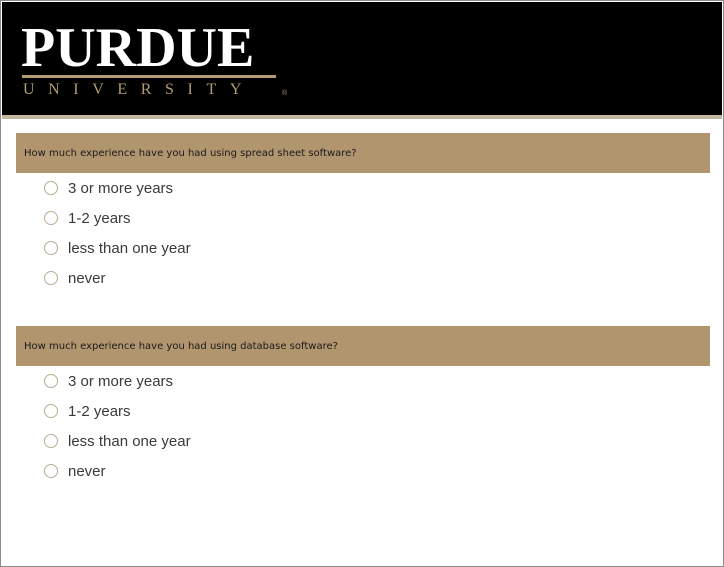 This screenshot has height=567, width=724. What do you see at coordinates (362, 117) in the screenshot?
I see `header-divider` at bounding box center [362, 117].